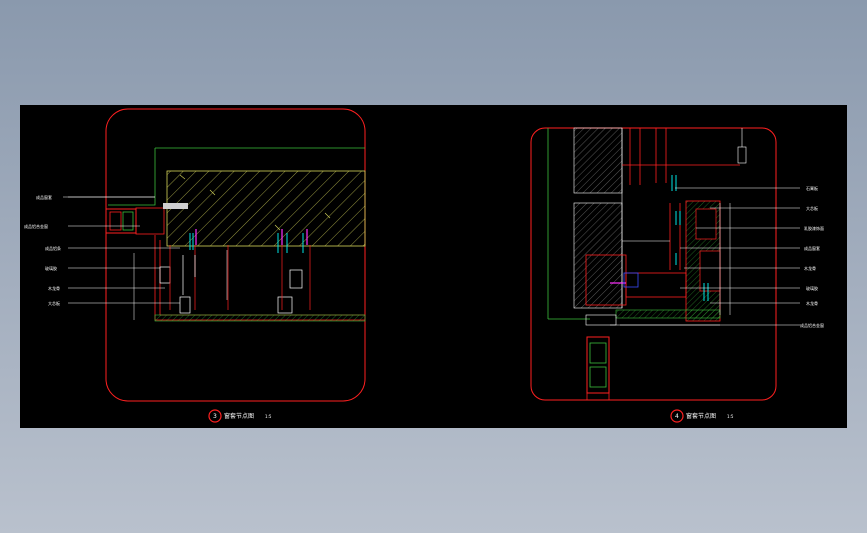  What do you see at coordinates (653, 264) in the screenshot?
I see `drawing-frame` at bounding box center [653, 264].